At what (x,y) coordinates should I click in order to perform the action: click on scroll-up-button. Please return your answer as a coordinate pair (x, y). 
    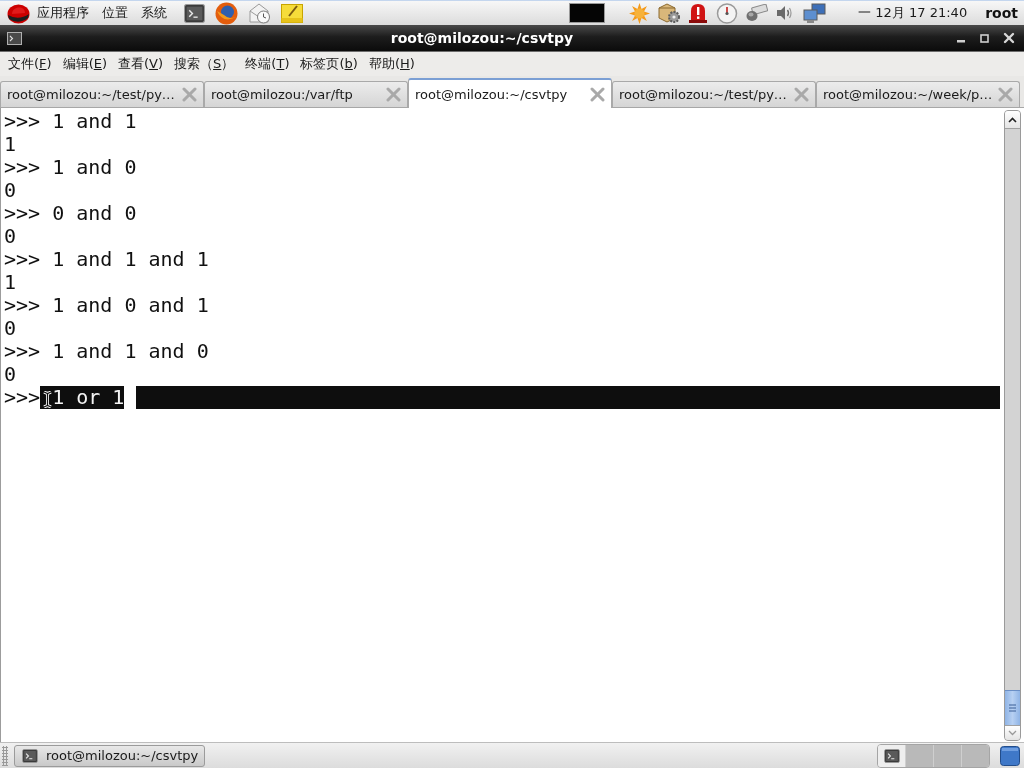
    Looking at the image, I should click on (1012, 120).